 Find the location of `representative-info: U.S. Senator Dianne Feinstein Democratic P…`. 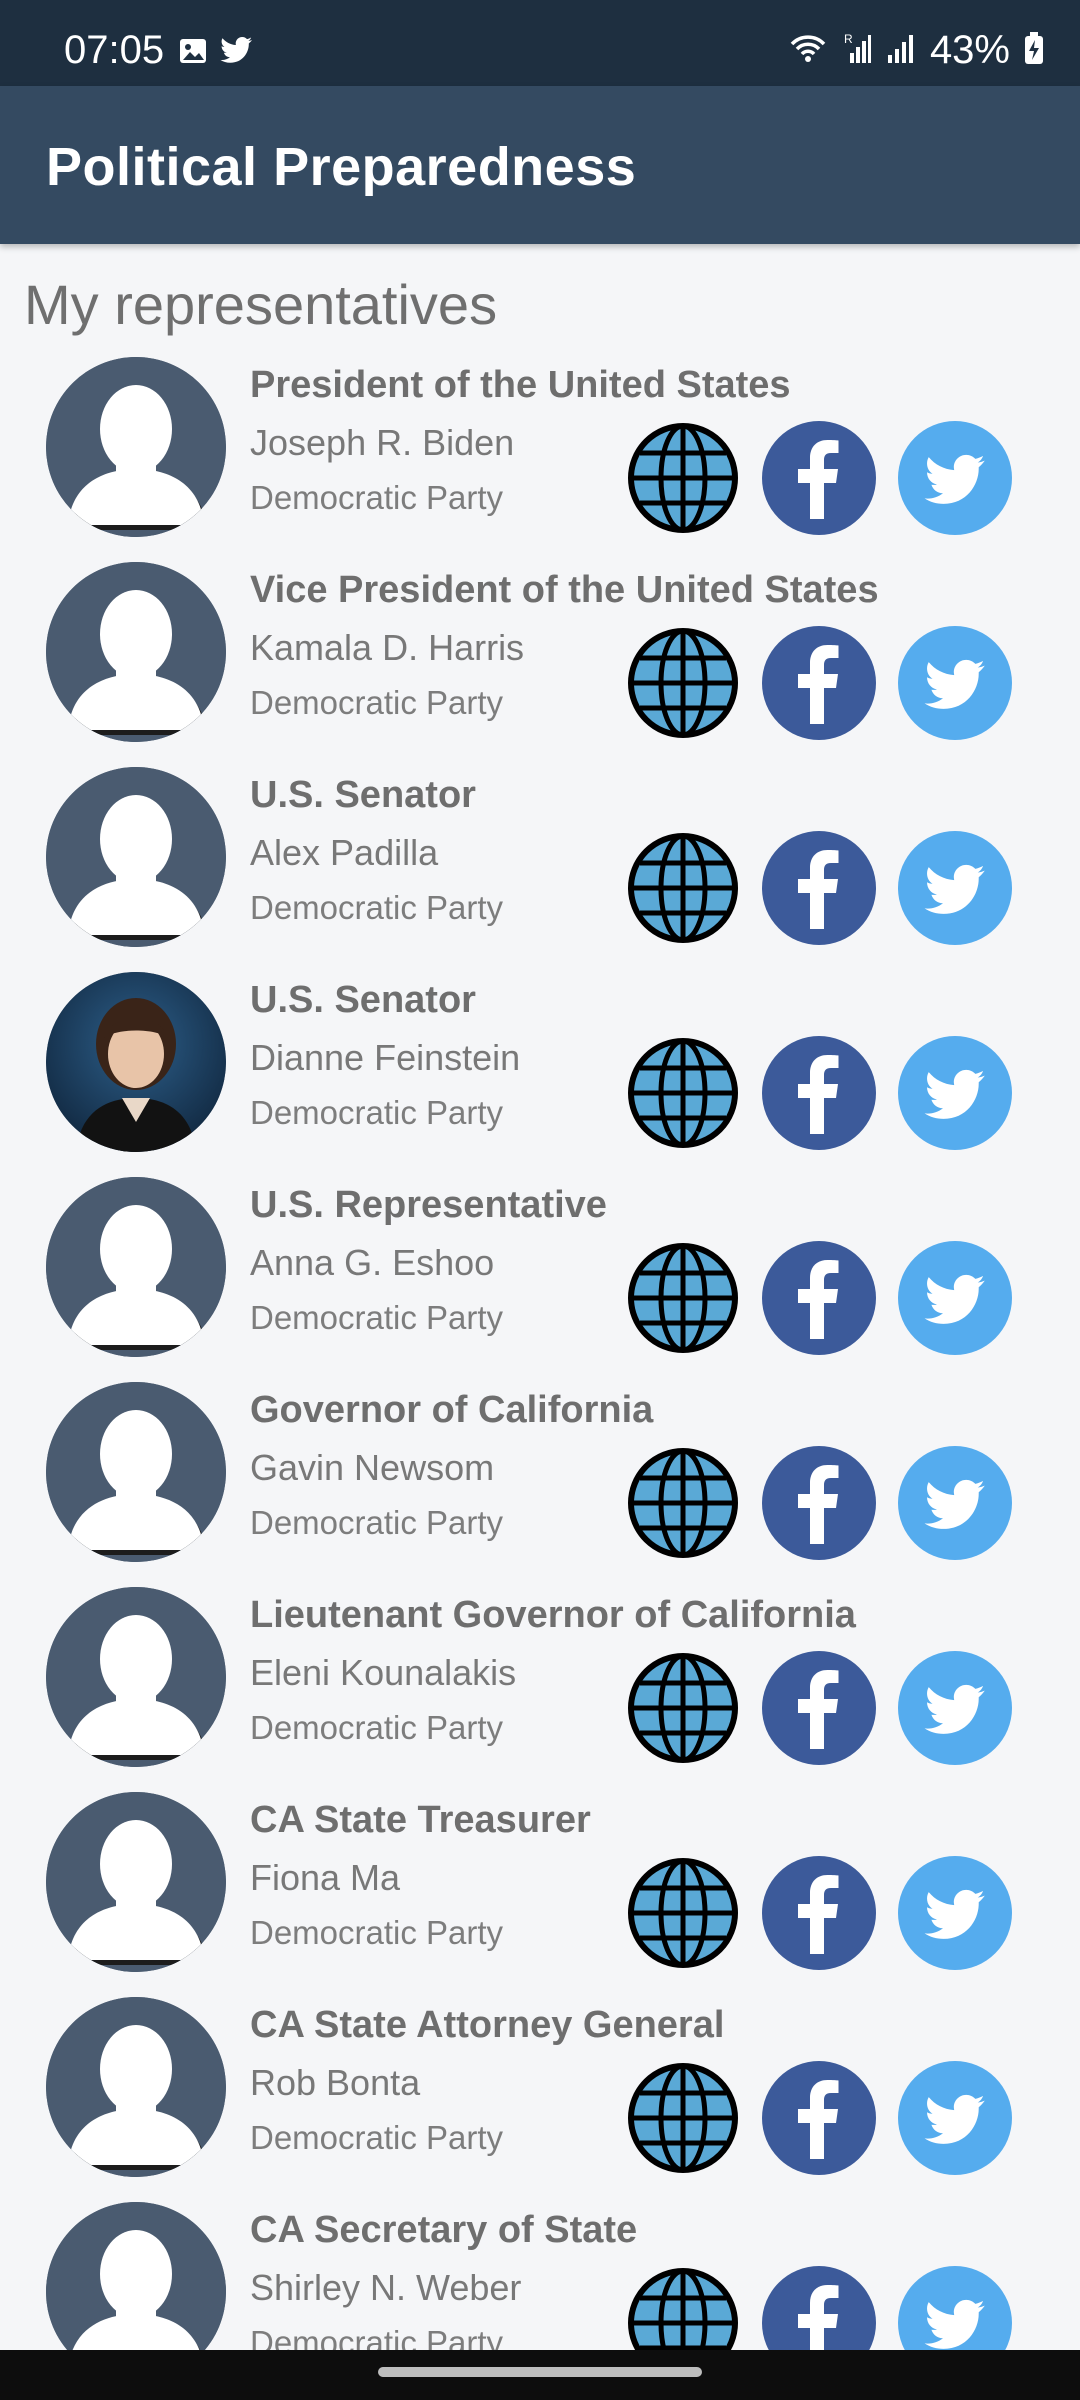

representative-info: U.S. Senator Dianne Feinstein Democratic P… is located at coordinates (440, 1055).